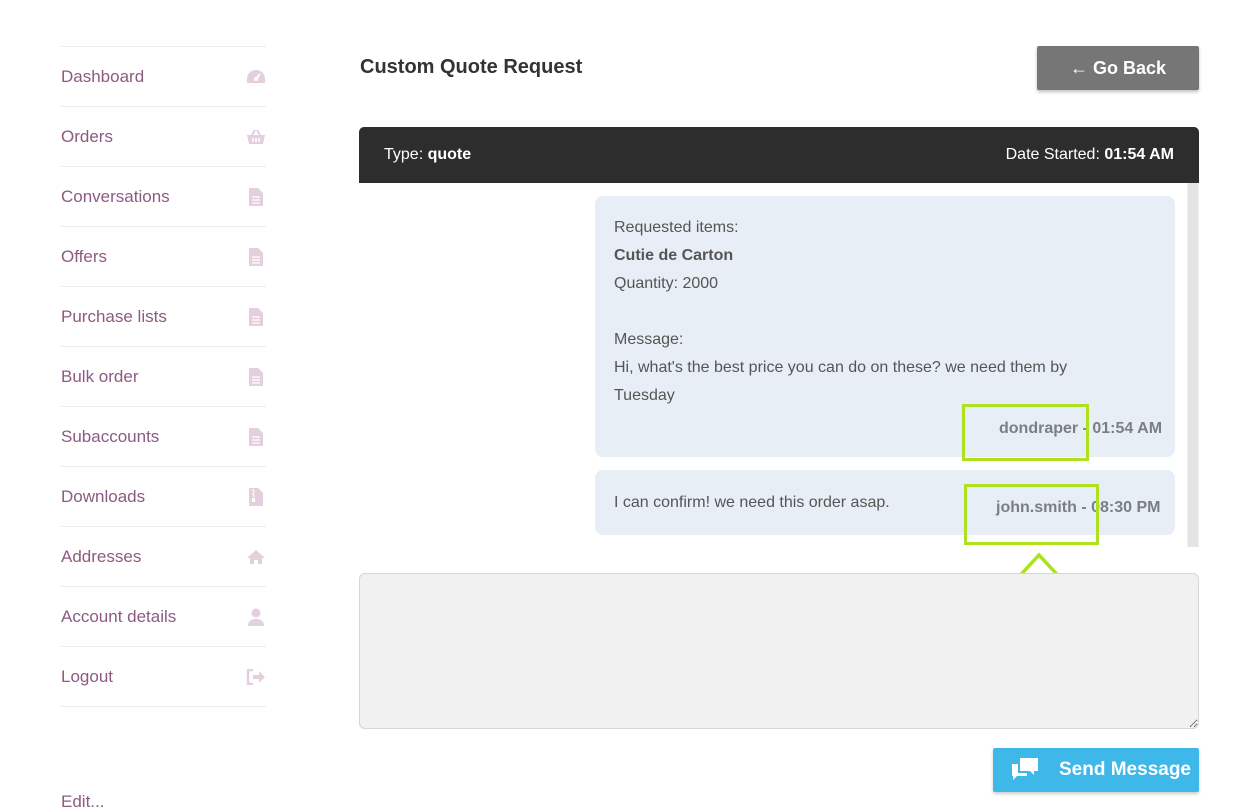 The image size is (1235, 812). Describe the element at coordinates (163, 437) in the screenshot. I see `sidebar-item-subaccounts: Subaccounts` at that location.